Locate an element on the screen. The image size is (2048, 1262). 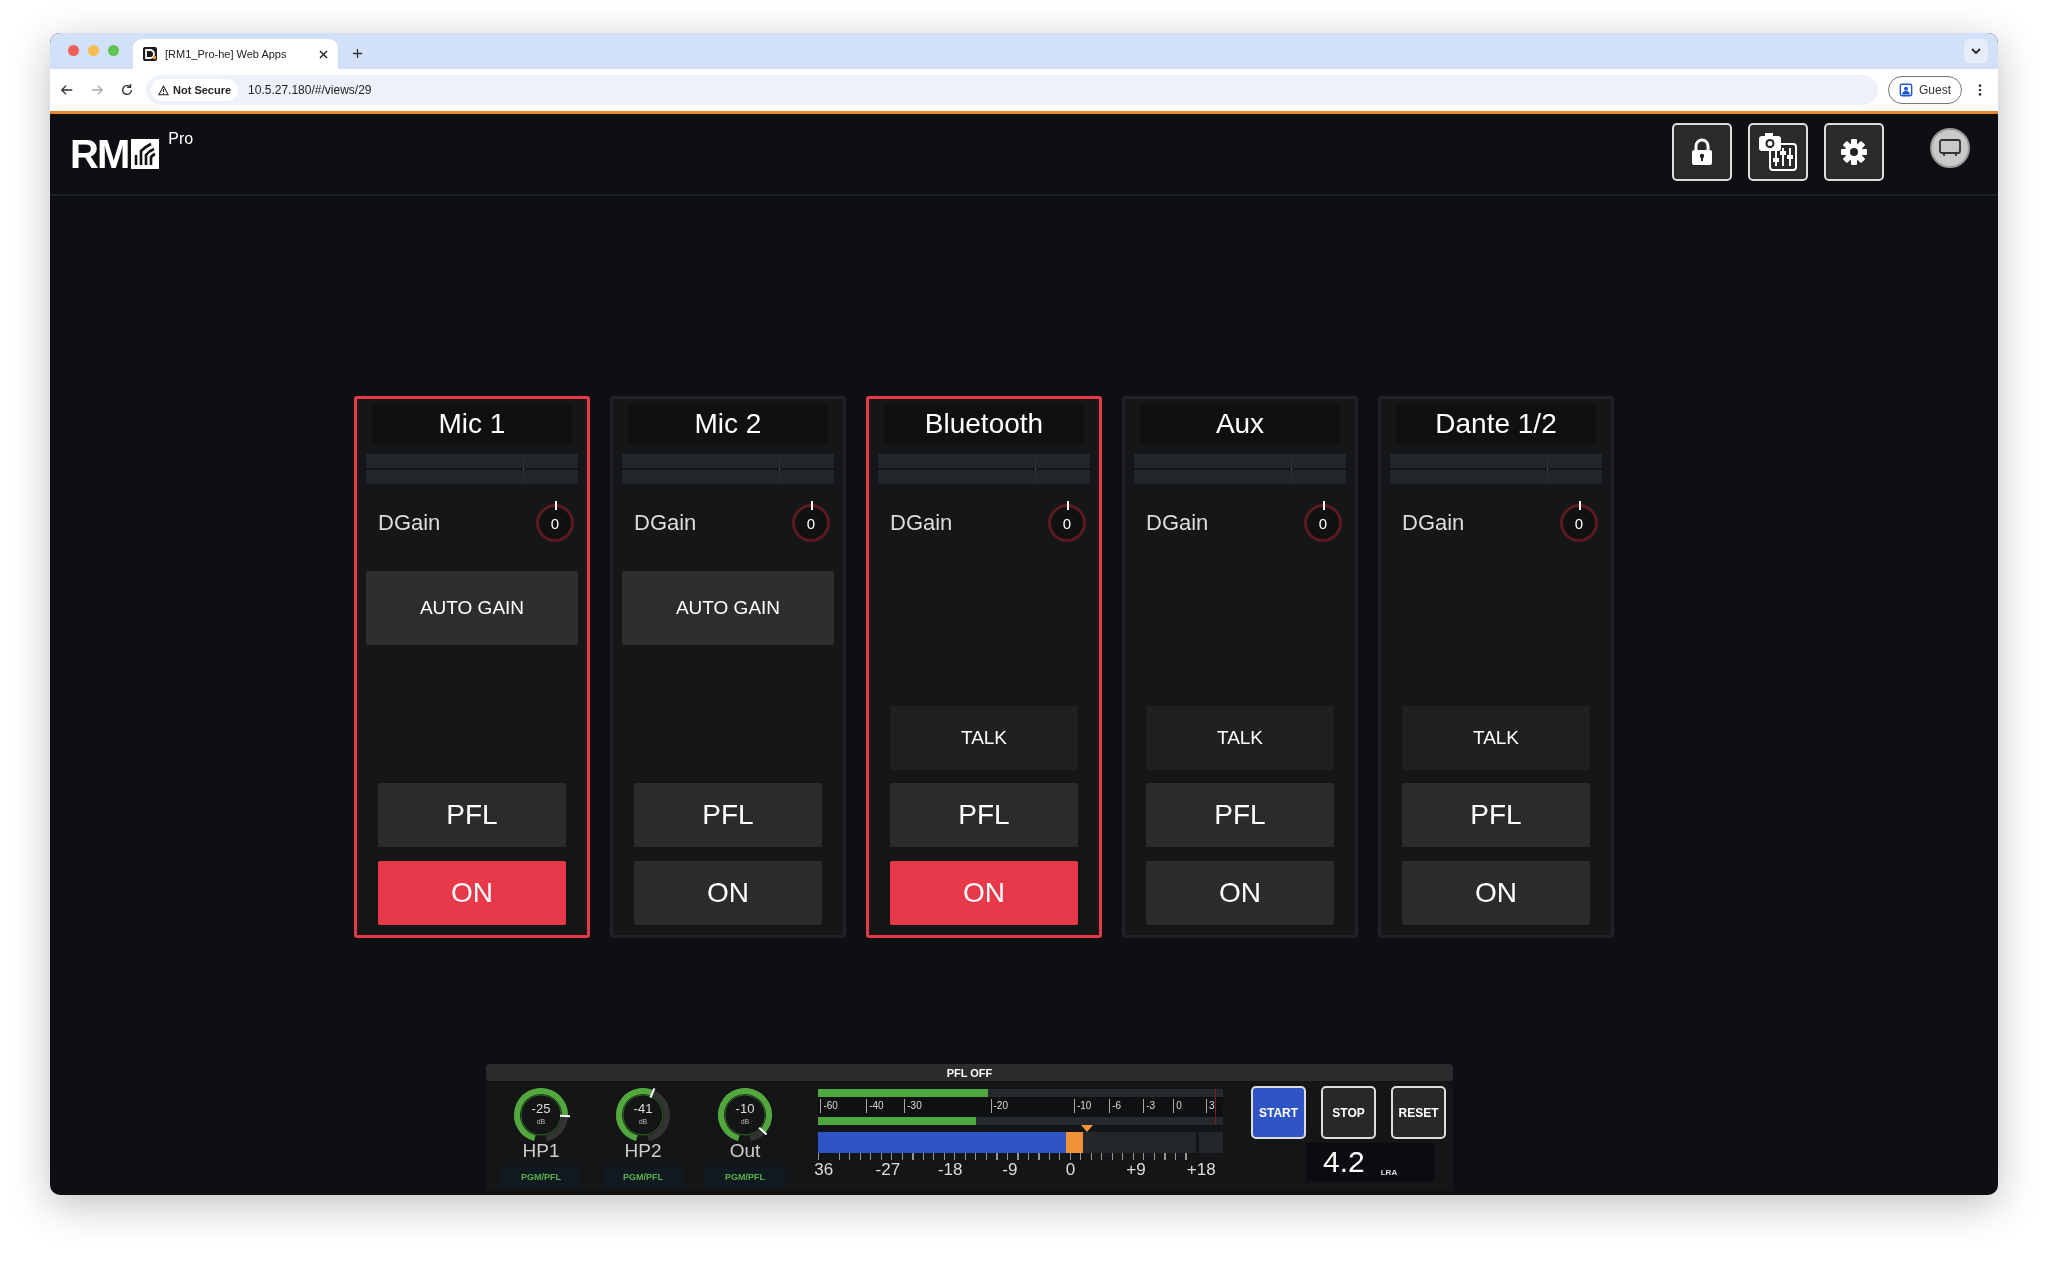
display-button is located at coordinates (1950, 148).